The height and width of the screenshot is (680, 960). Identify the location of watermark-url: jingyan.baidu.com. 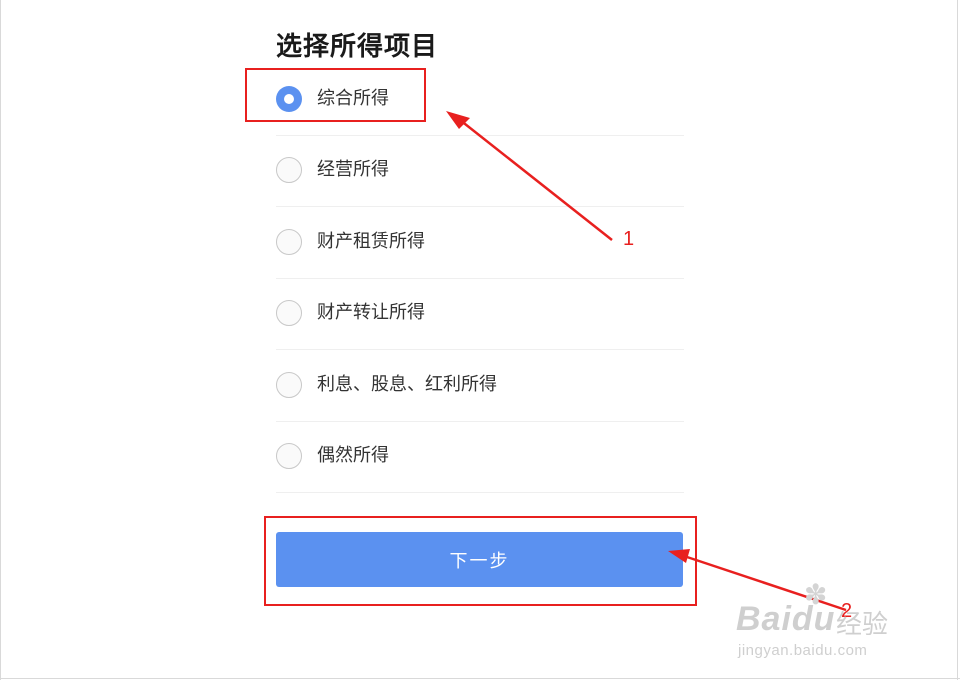
(803, 650).